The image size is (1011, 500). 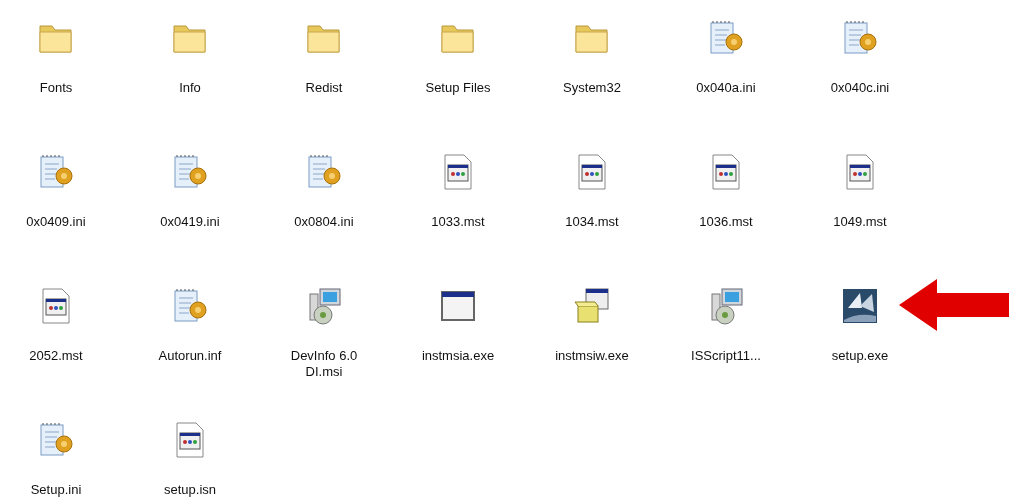 I want to click on file-name: 2052.mst, so click(x=56, y=356).